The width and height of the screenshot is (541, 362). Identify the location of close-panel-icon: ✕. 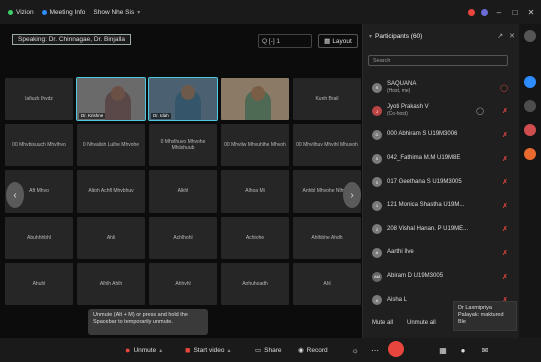
(512, 36).